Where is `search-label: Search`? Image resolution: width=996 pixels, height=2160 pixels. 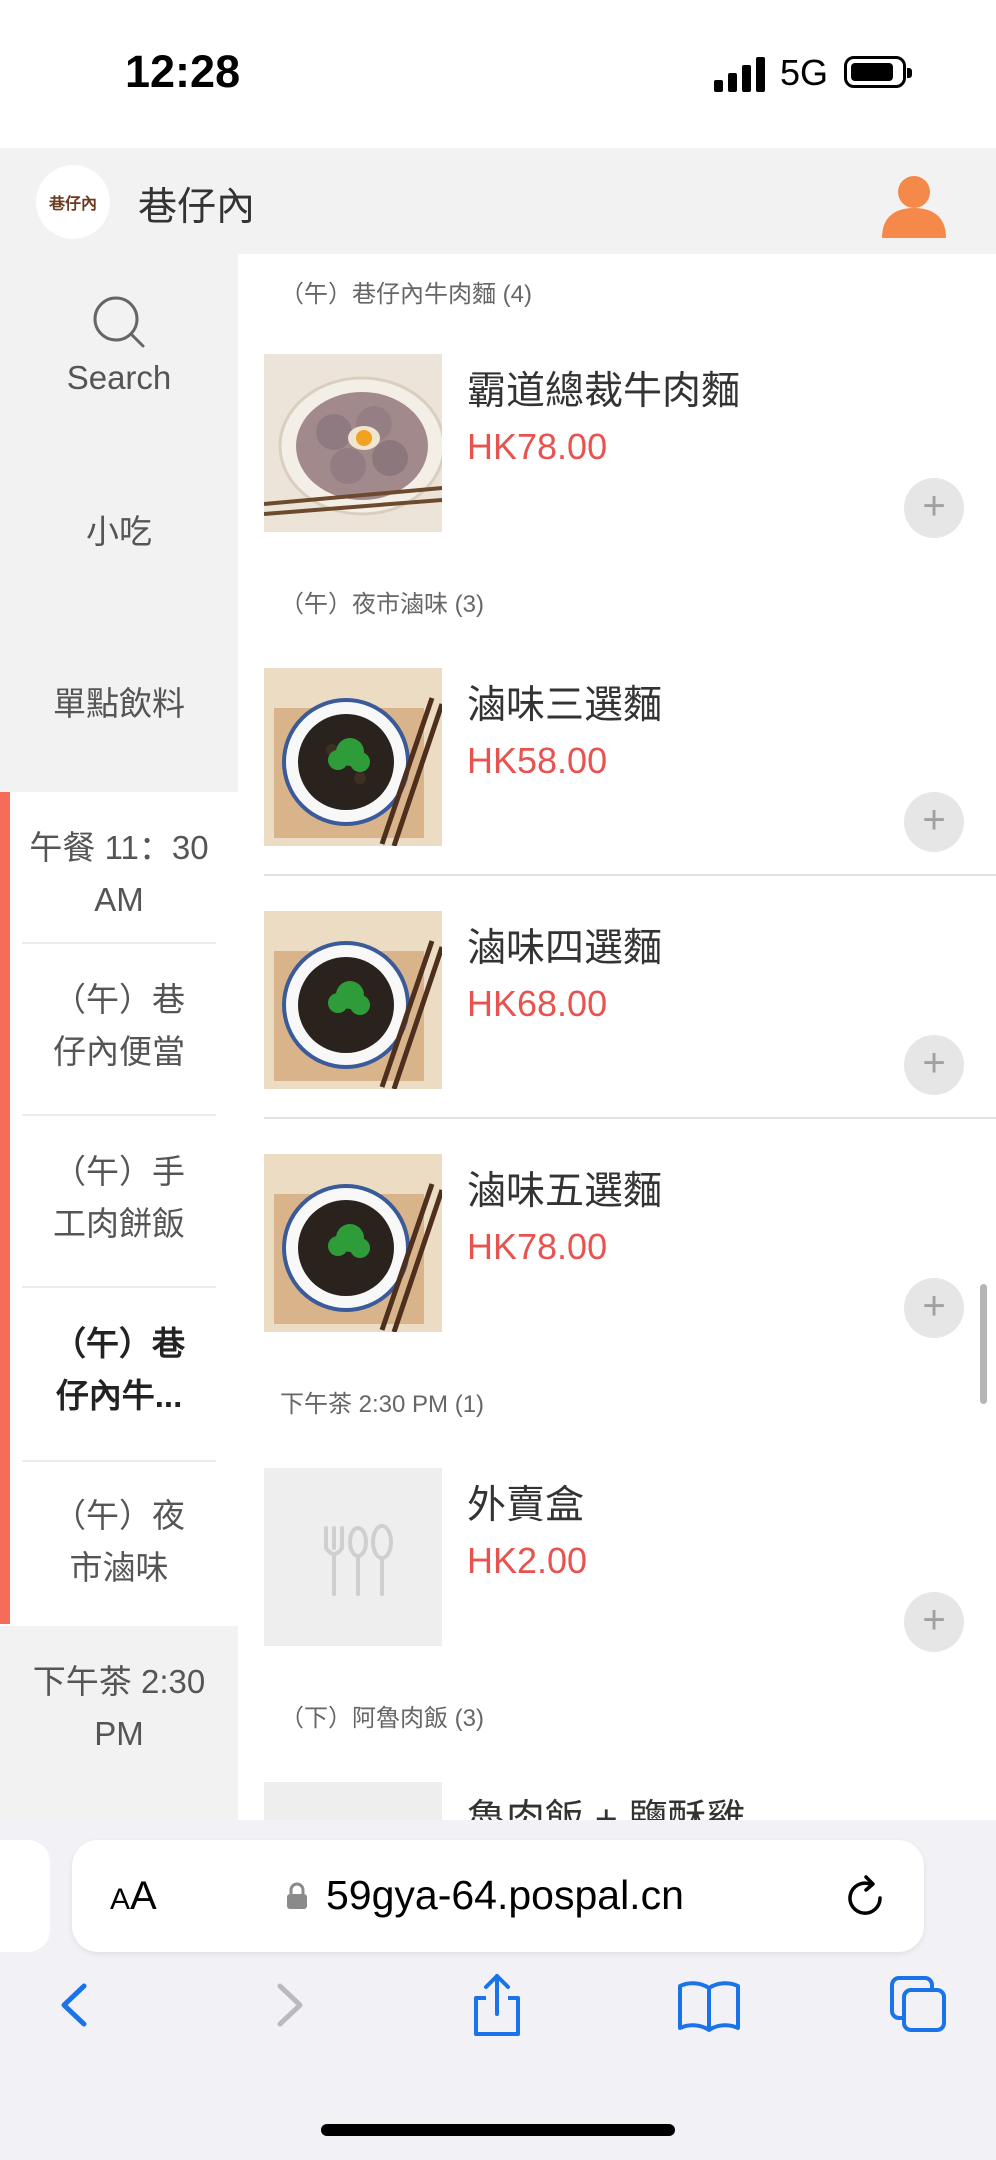
search-label: Search is located at coordinates (119, 377).